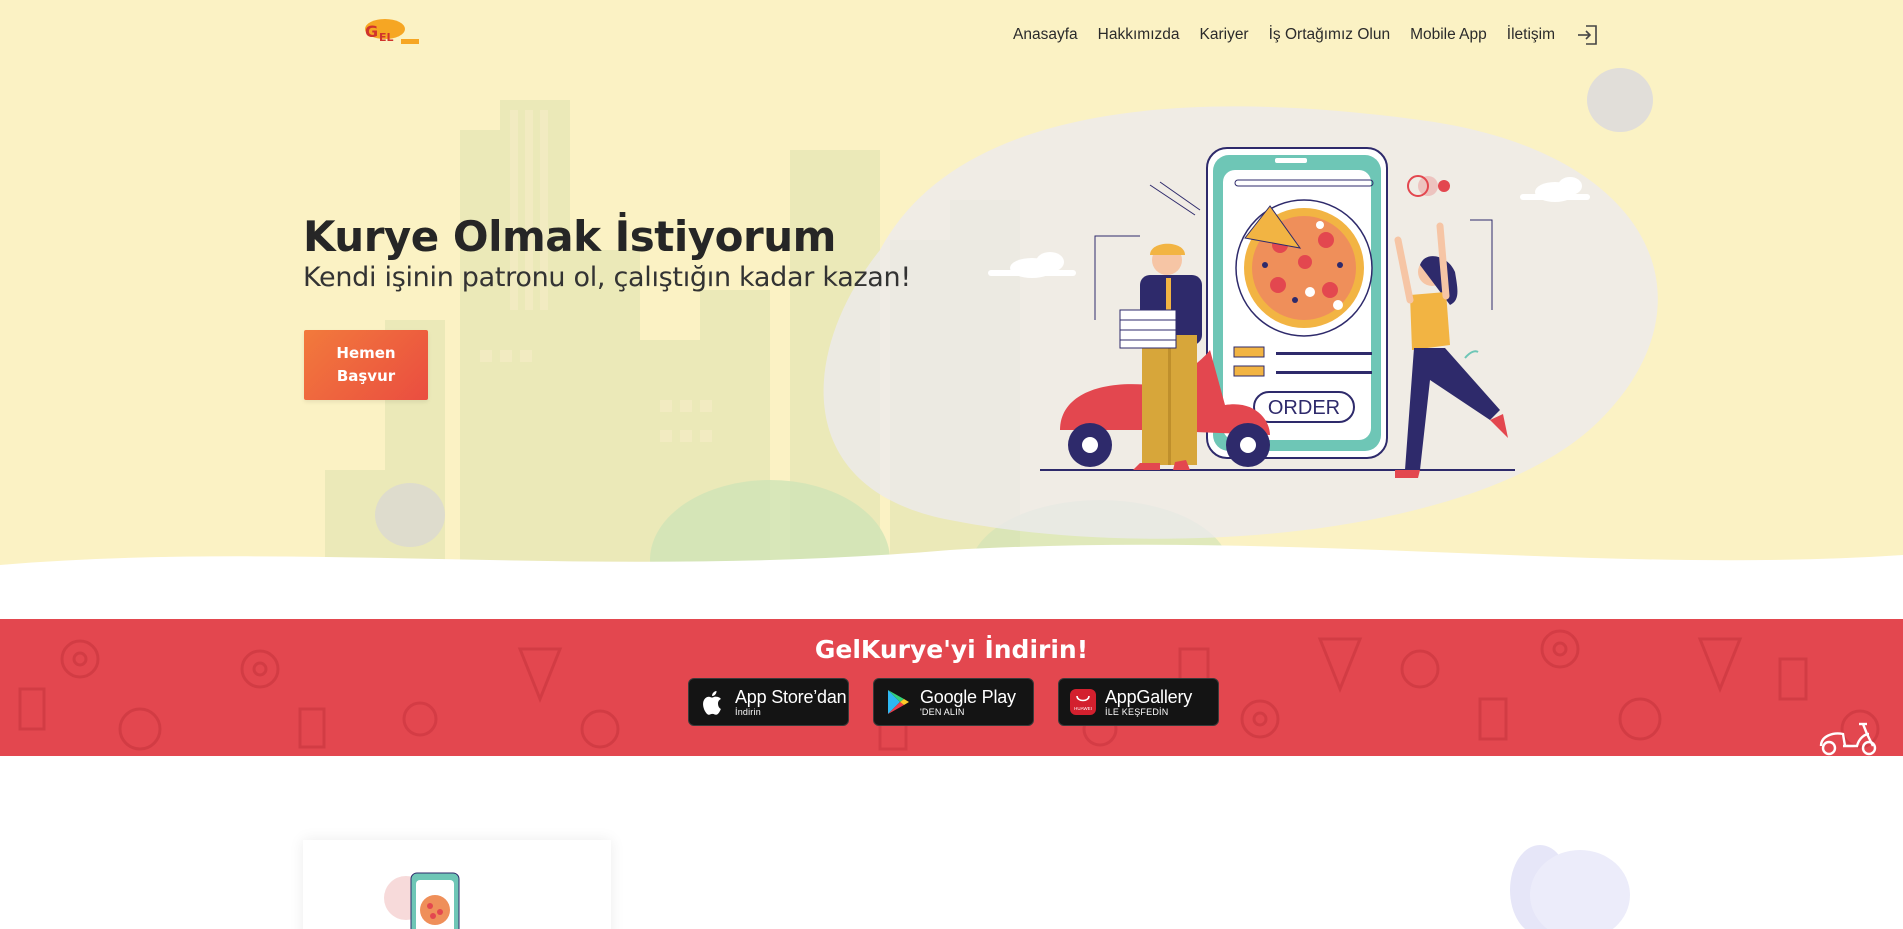 The image size is (1903, 929). What do you see at coordinates (1289, 312) in the screenshot?
I see `courier-order-illustration: ORDER` at bounding box center [1289, 312].